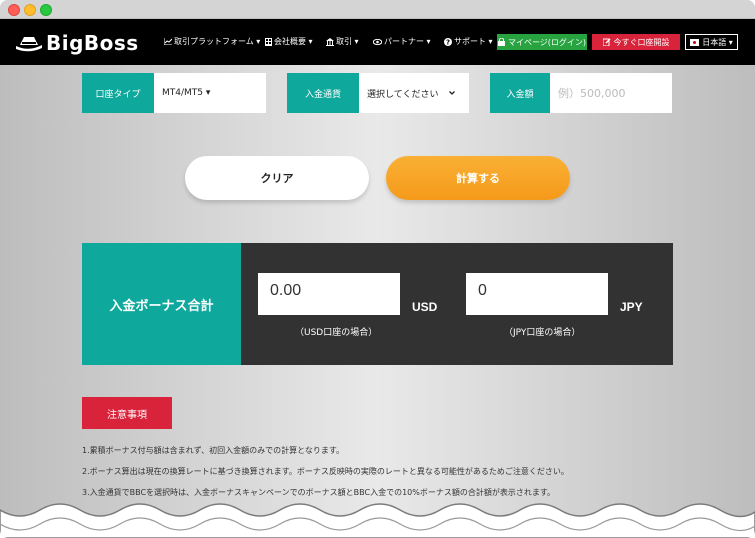 This screenshot has height=538, width=755. I want to click on nav-item-partner: パートナー ▾, so click(402, 41).